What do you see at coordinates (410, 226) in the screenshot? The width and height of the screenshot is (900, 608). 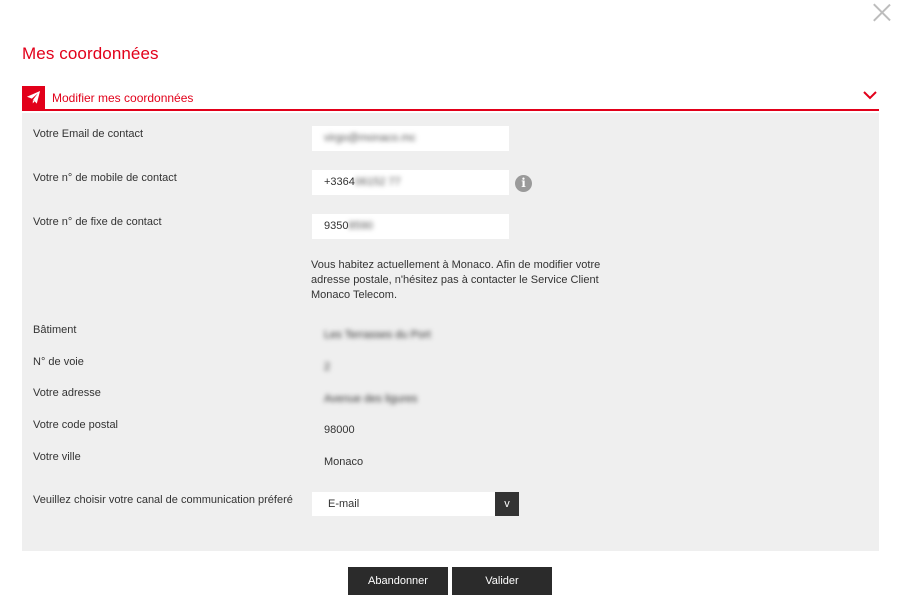 I see `fixe-field: 93508590` at bounding box center [410, 226].